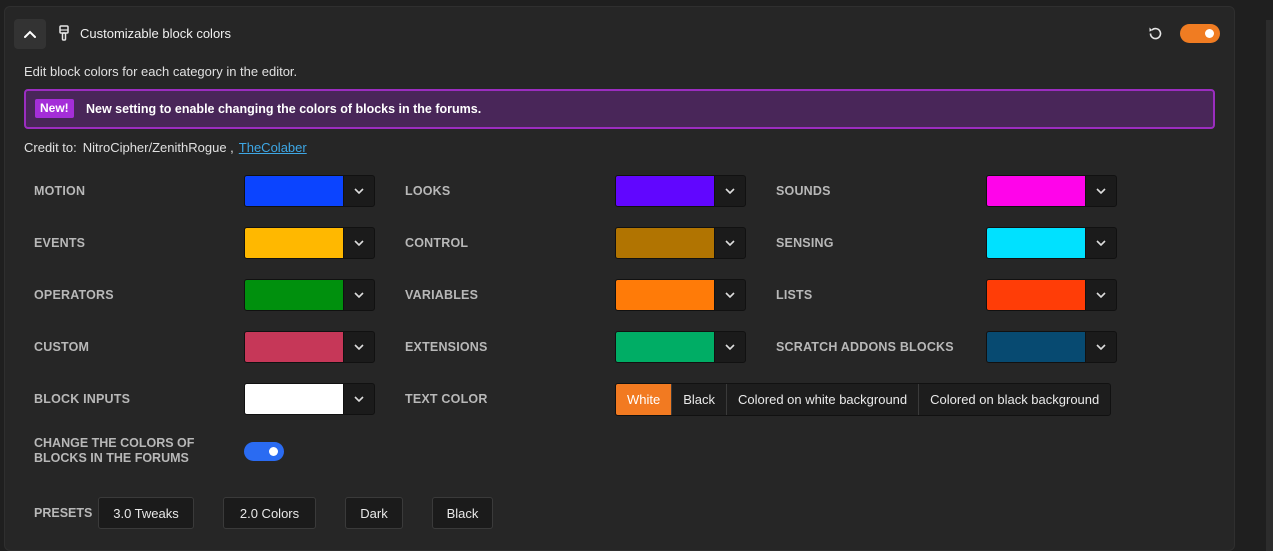 This screenshot has width=1273, height=551. Describe the element at coordinates (803, 191) in the screenshot. I see `setting-label: SOUNDS` at that location.